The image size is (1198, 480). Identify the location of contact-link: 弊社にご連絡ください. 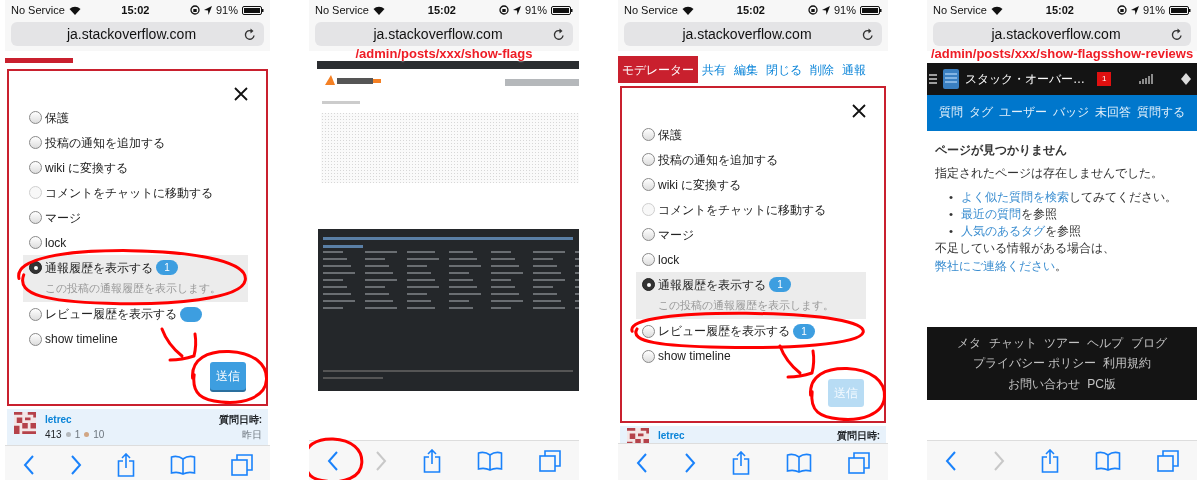
(995, 265).